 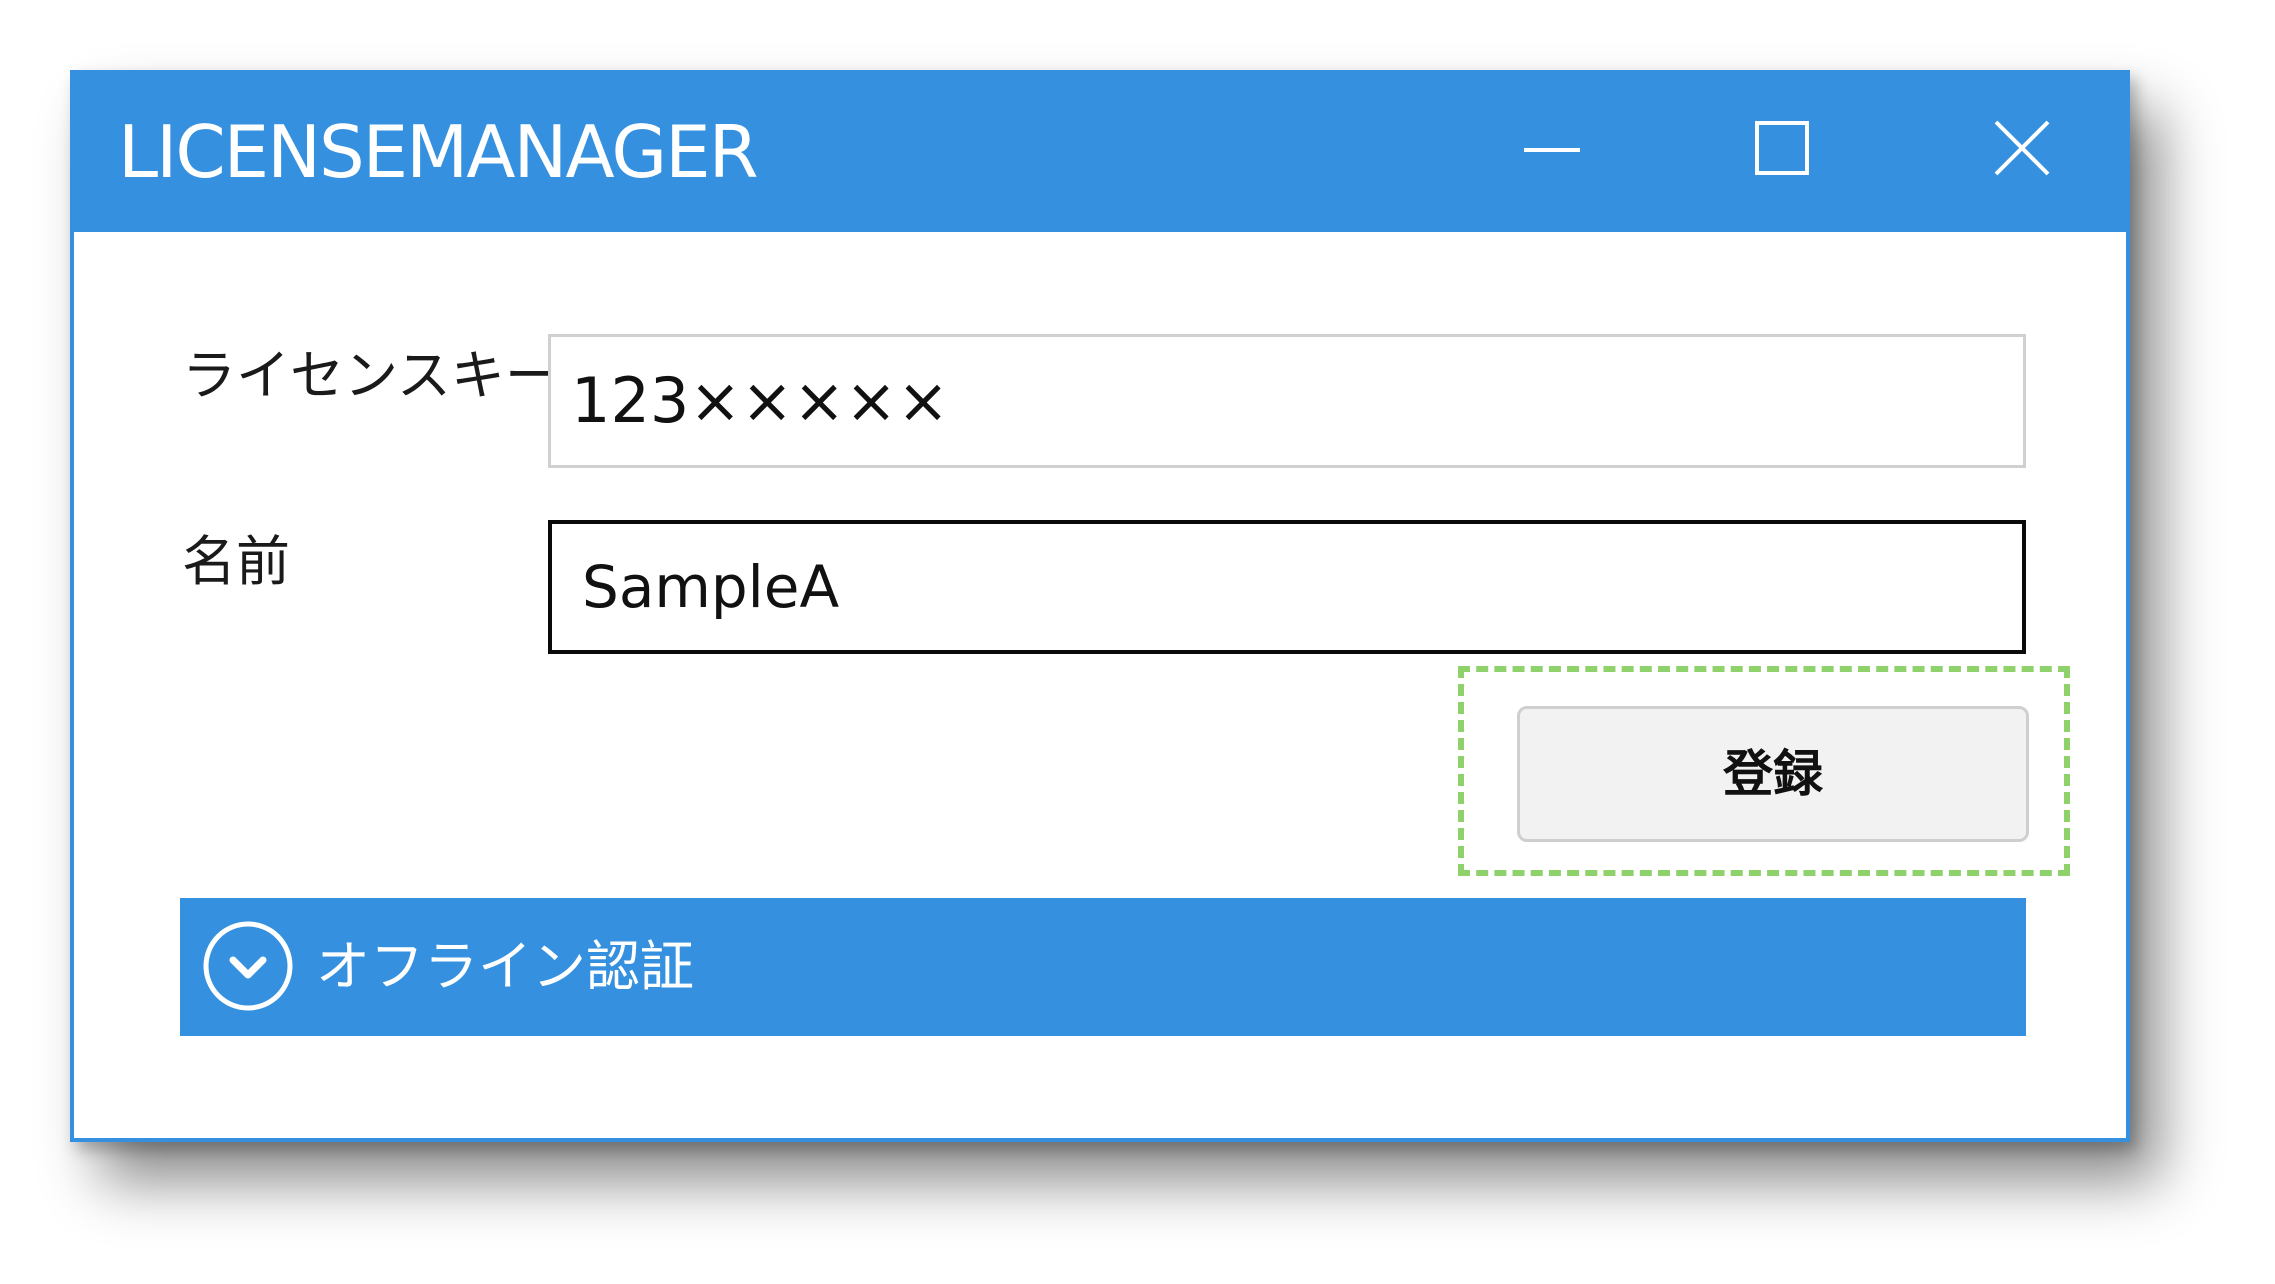 I want to click on register-button: 登録, so click(x=1773, y=774).